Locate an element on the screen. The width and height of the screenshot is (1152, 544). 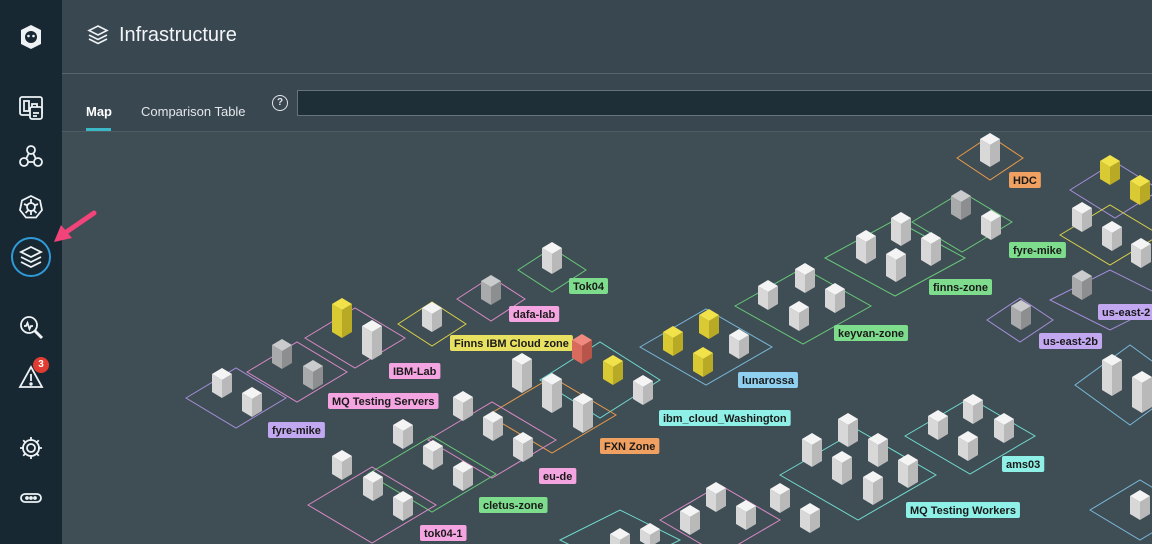
zone-label: lunarossa is located at coordinates (768, 381).